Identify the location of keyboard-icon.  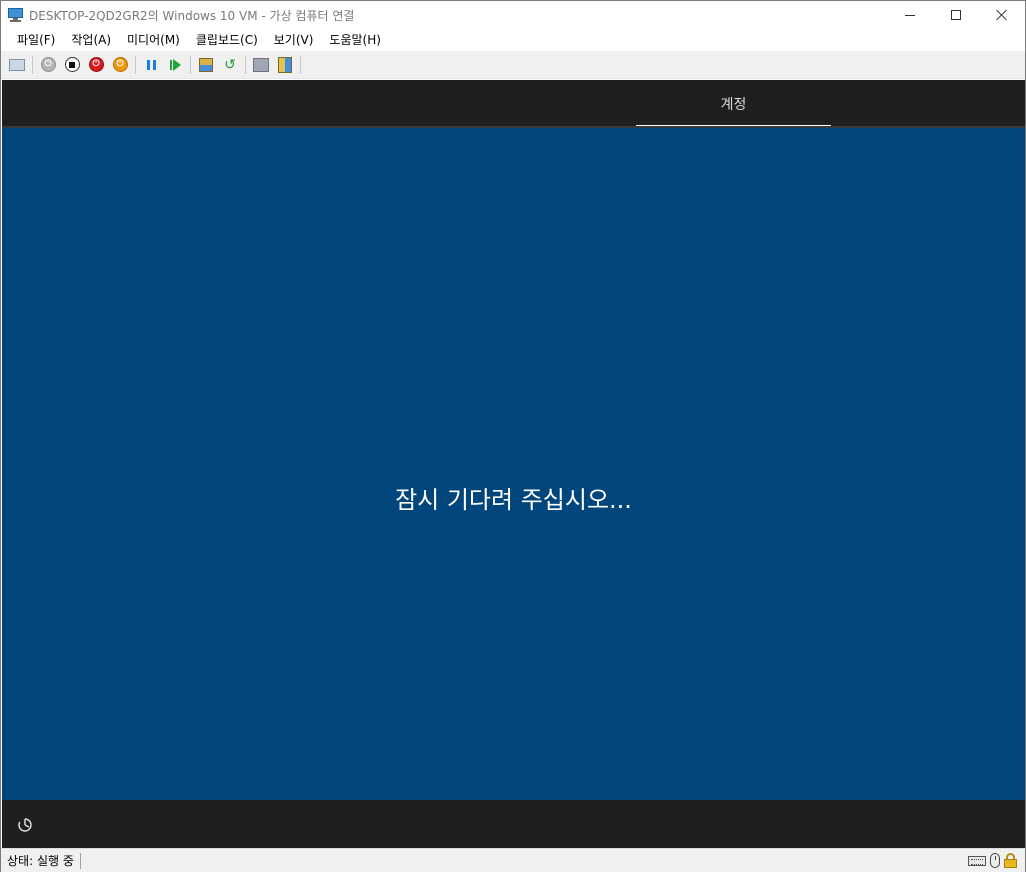
(977, 860).